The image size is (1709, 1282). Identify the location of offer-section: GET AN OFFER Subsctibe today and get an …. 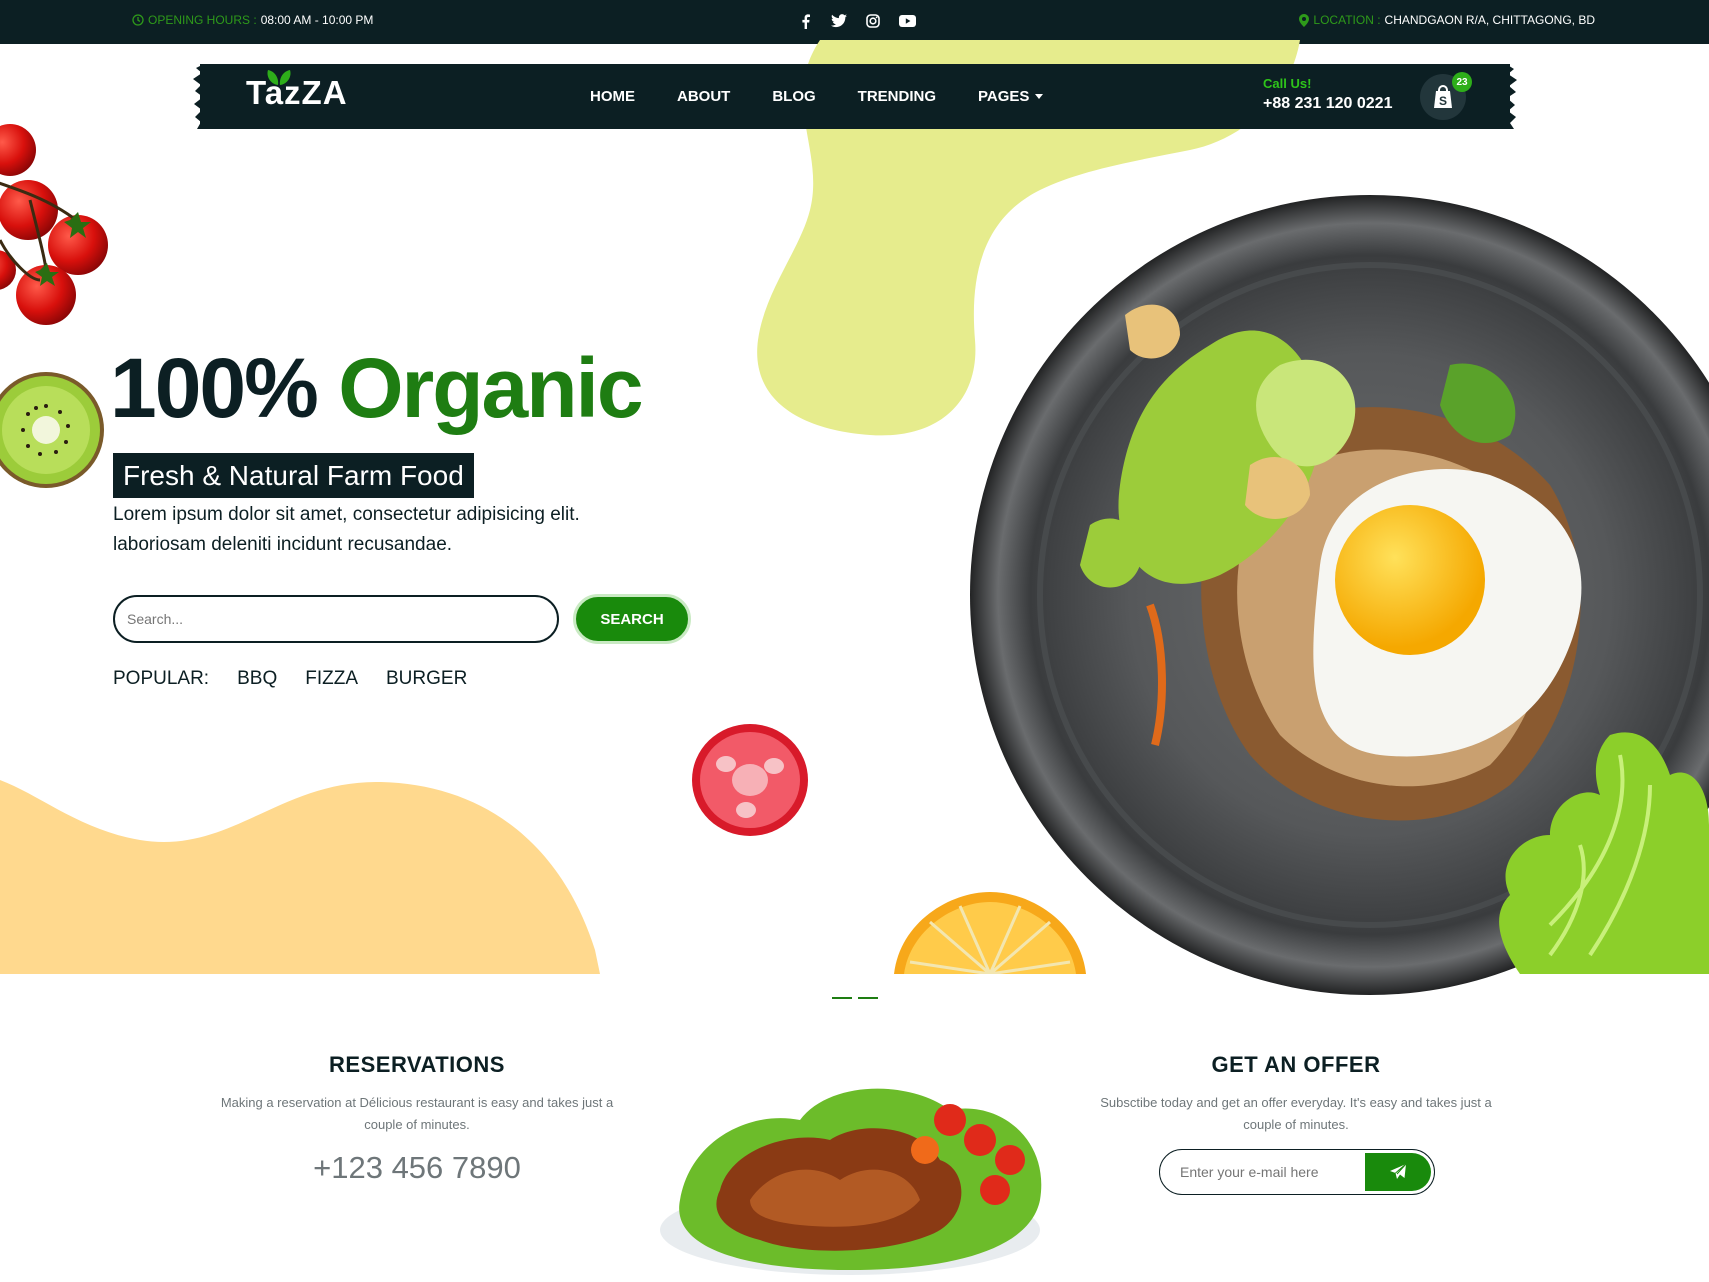
(1296, 1094).